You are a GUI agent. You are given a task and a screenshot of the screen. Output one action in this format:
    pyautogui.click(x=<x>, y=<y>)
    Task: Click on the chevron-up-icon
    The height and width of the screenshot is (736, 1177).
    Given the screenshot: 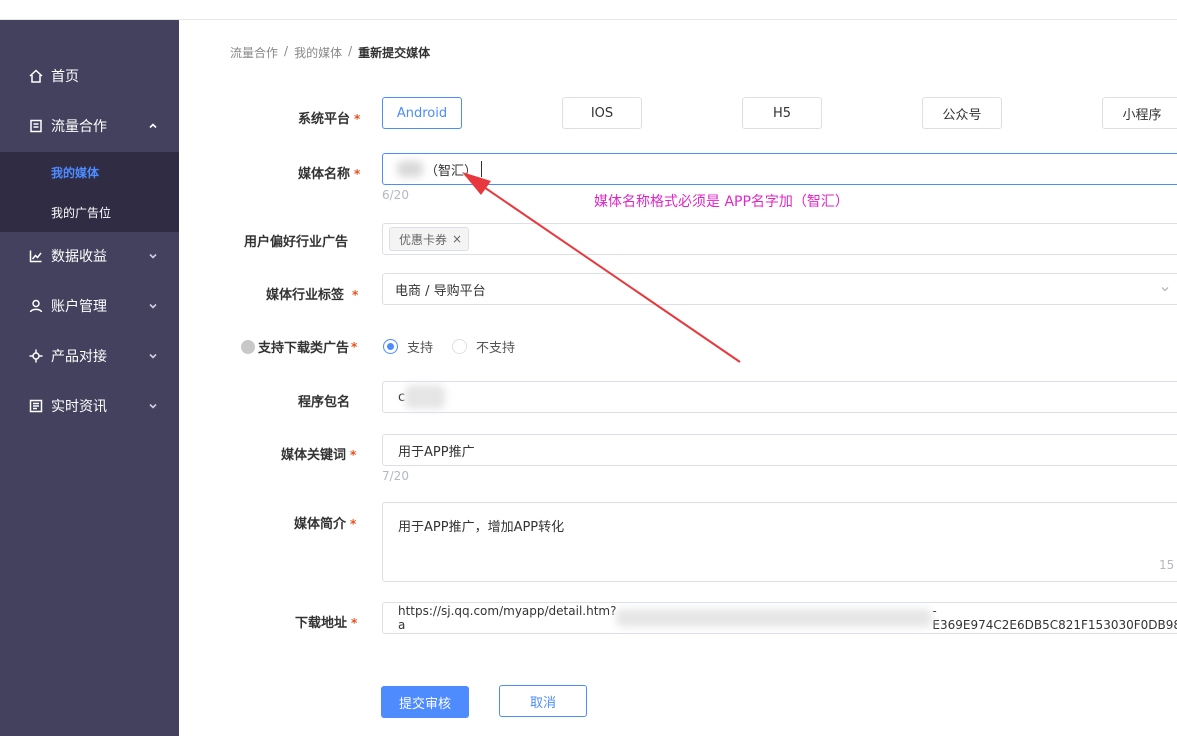 What is the action you would take?
    pyautogui.click(x=153, y=126)
    